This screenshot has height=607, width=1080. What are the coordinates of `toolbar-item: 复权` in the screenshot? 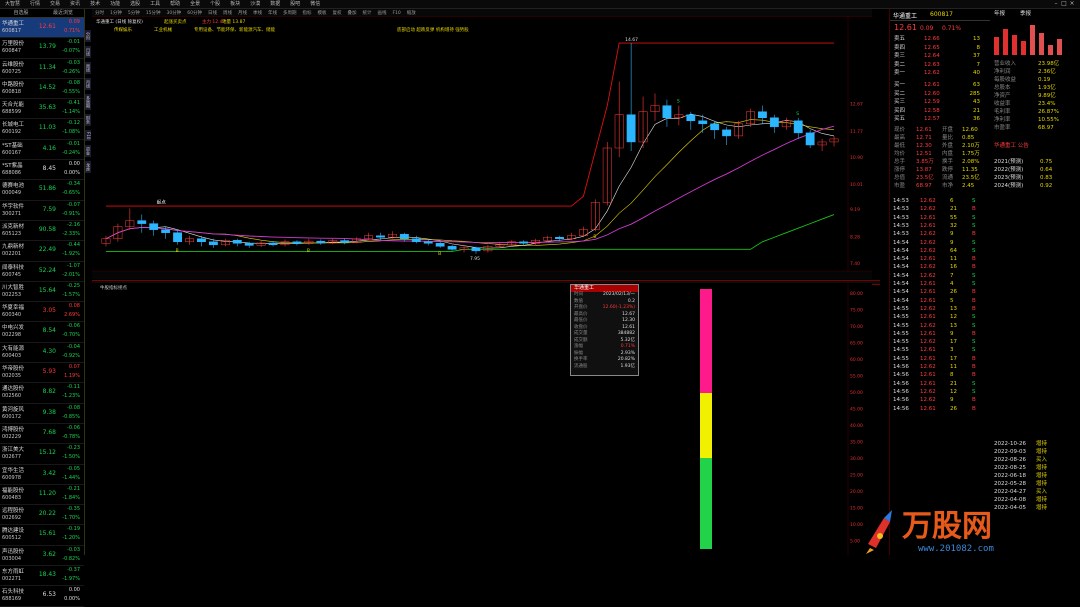 It's located at (336, 13).